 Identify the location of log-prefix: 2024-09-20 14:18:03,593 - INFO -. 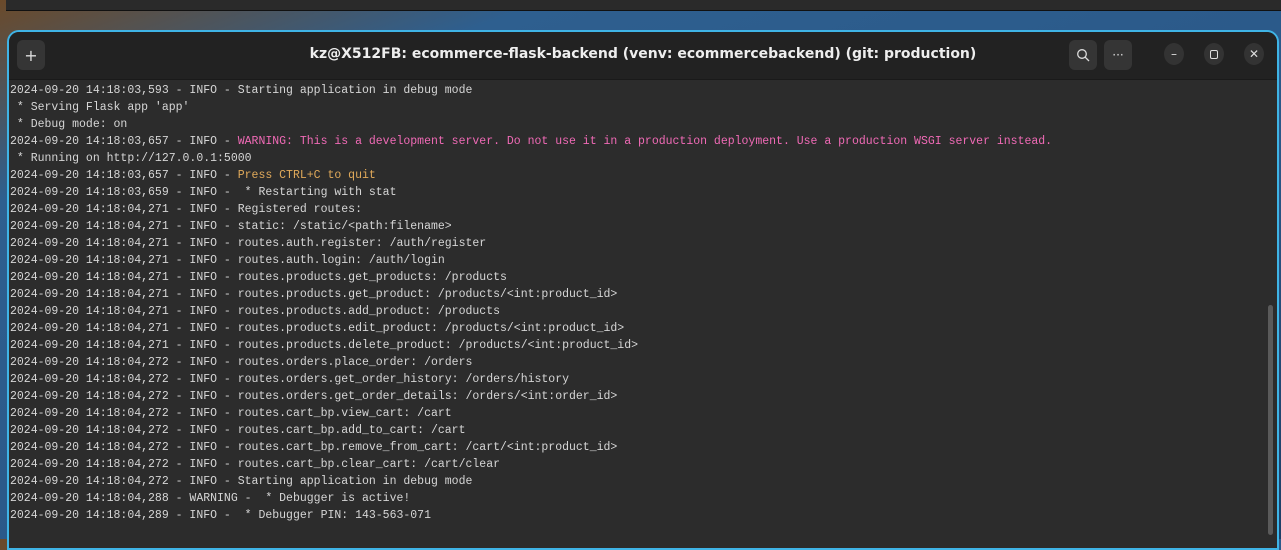
(124, 90).